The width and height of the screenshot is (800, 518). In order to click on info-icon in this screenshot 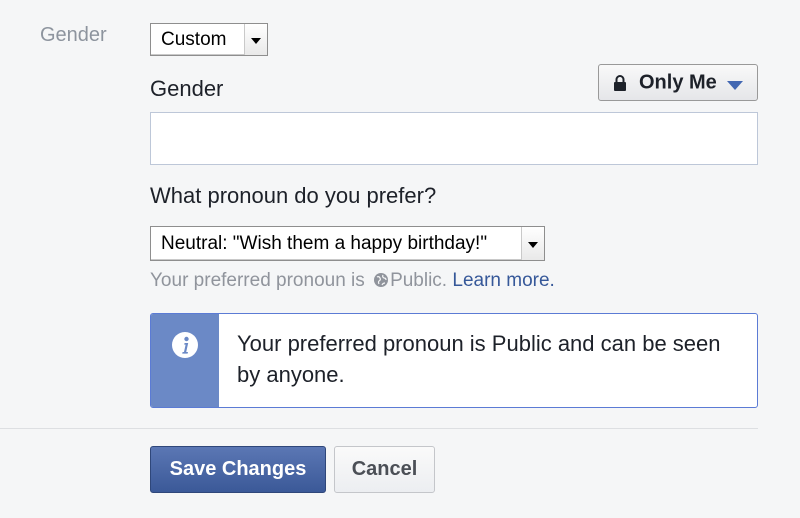, I will do `click(185, 345)`.